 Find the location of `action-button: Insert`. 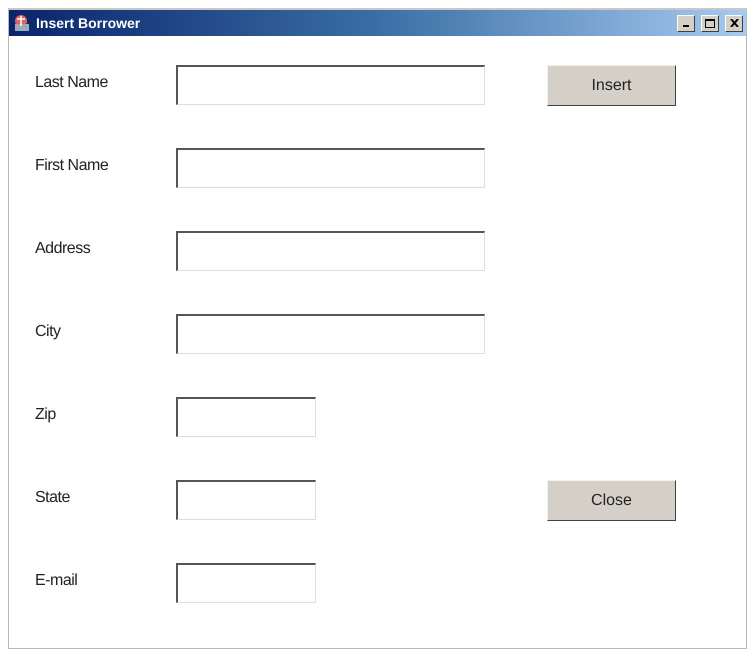

action-button: Insert is located at coordinates (611, 85).